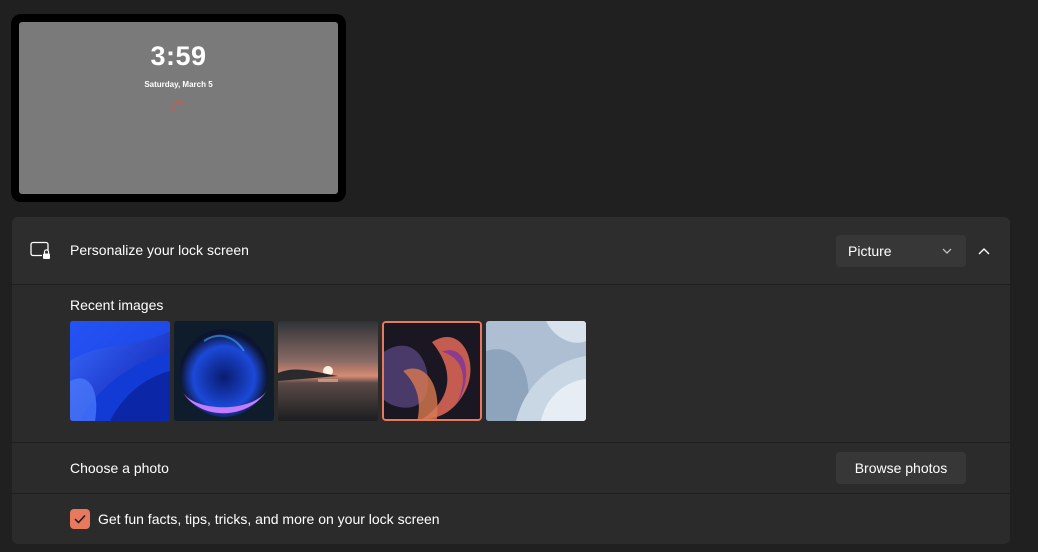 This screenshot has height=552, width=1038. What do you see at coordinates (947, 251) in the screenshot?
I see `chevron-down-icon` at bounding box center [947, 251].